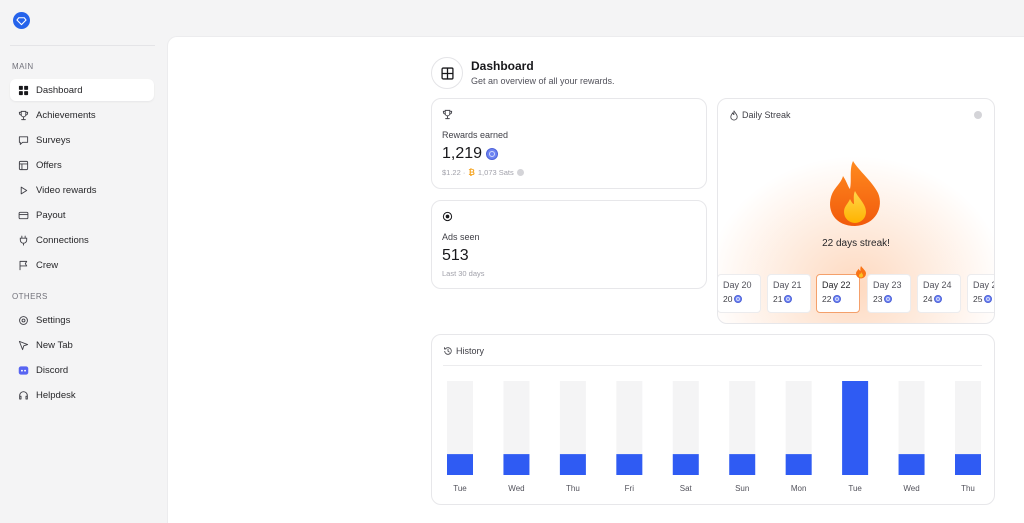 Image resolution: width=1024 pixels, height=523 pixels. What do you see at coordinates (62, 240) in the screenshot?
I see `sidebar-item-label: Connections` at bounding box center [62, 240].